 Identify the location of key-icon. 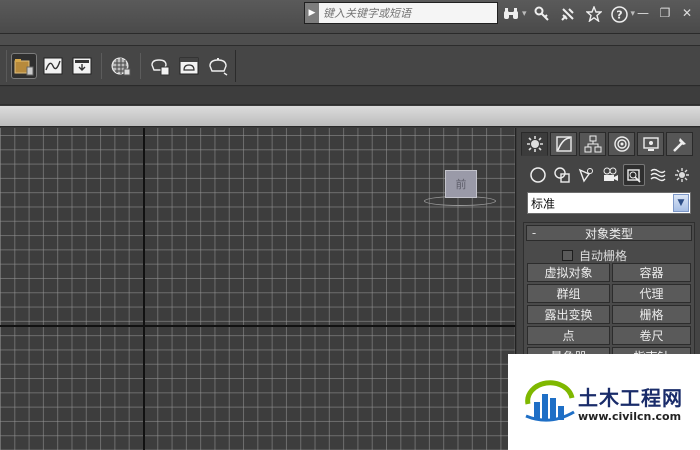
(542, 14).